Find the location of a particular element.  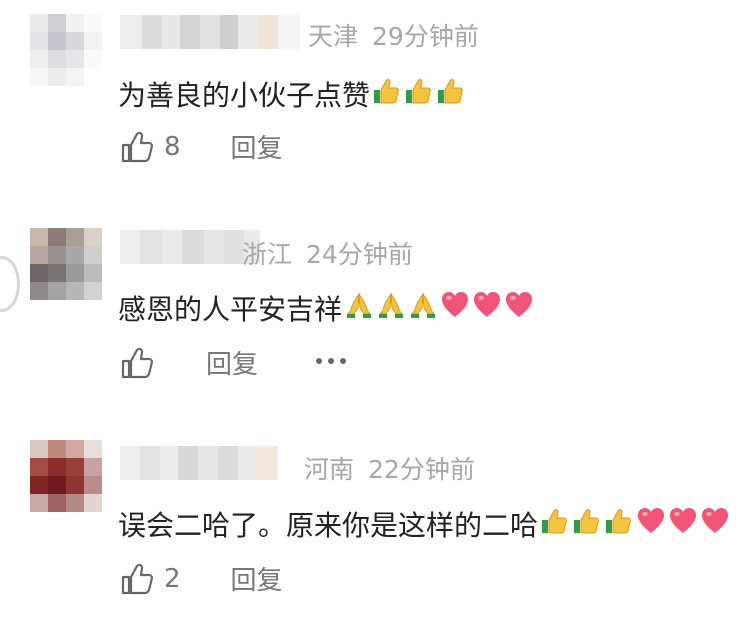

comment-meta: 河南 22分钟前 is located at coordinates (389, 468).